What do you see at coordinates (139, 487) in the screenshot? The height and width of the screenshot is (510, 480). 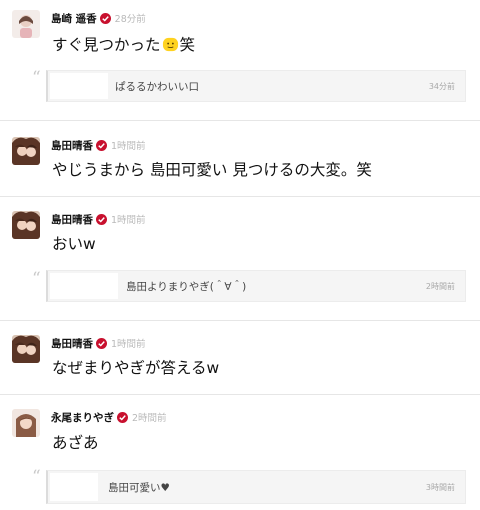 I see `reply-text: 島田可愛い♥` at bounding box center [139, 487].